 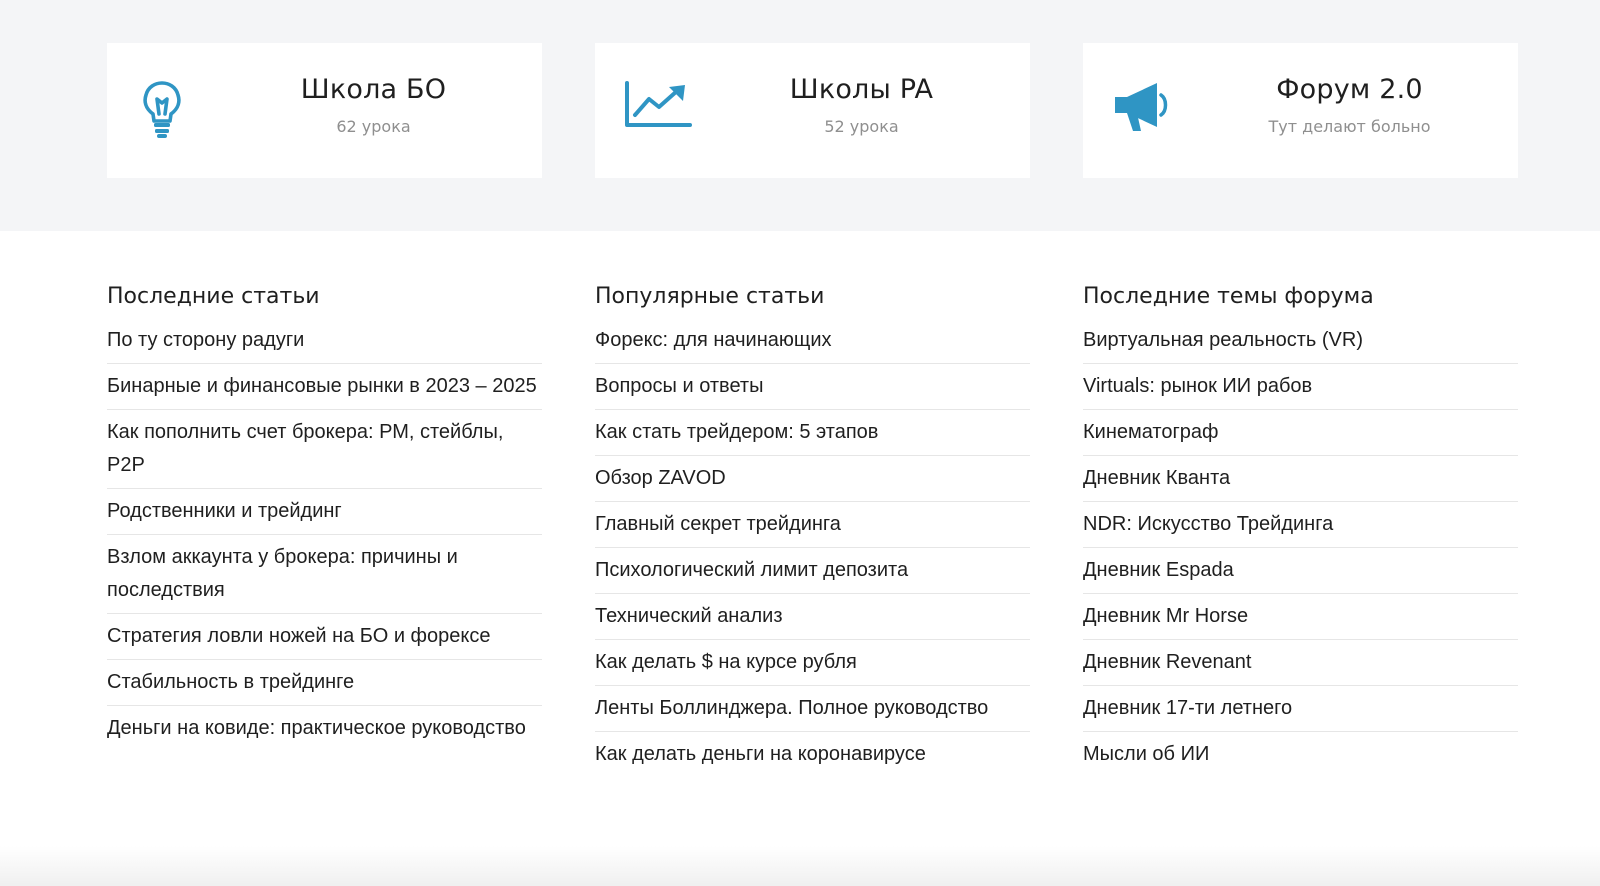 I want to click on forum-topic-link: Virtuals: рынок ИИ рабов, so click(x=1300, y=386).